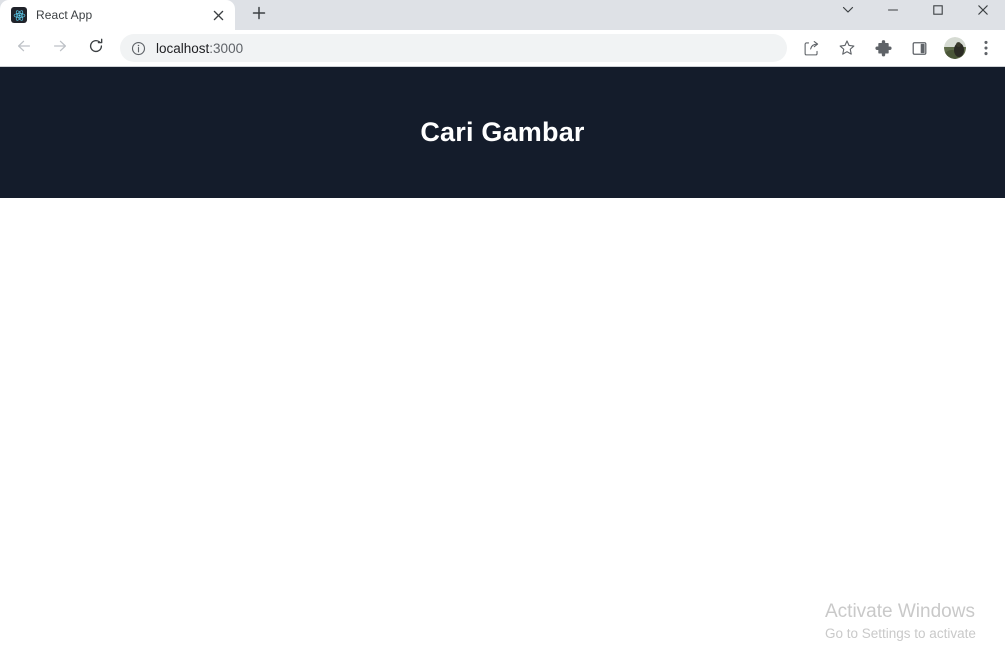  What do you see at coordinates (138, 48) in the screenshot?
I see `info-circle-icon` at bounding box center [138, 48].